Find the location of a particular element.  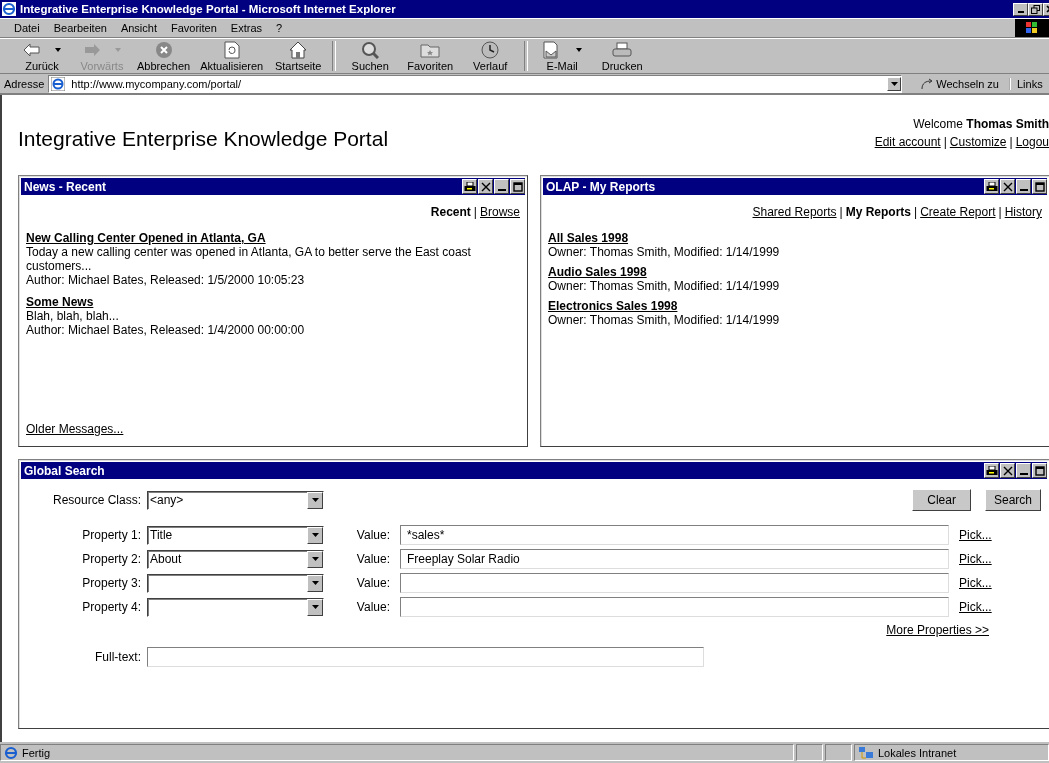

left-arrow-icon is located at coordinates (32, 50).